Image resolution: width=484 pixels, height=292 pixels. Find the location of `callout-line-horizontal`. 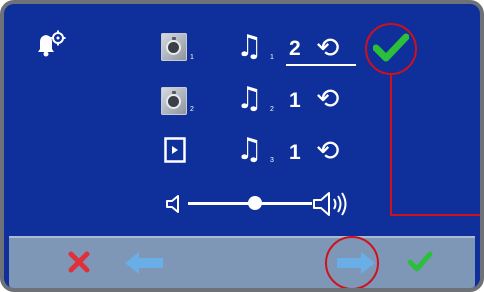

callout-line-horizontal is located at coordinates (435, 215).